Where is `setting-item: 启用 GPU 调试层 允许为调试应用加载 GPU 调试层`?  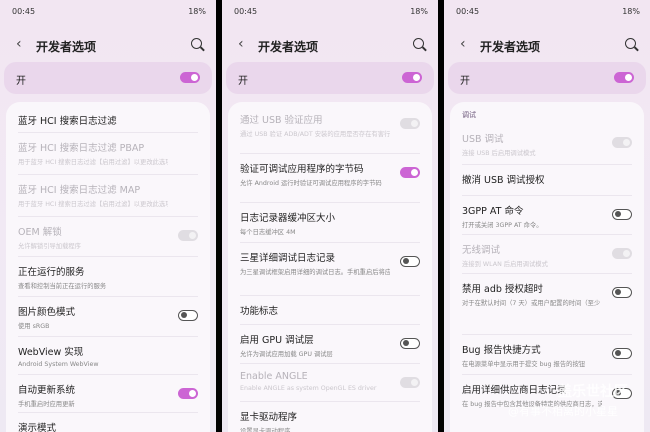
setting-item: 启用 GPU 调试层 允许为调试应用加载 GPU 调试层 is located at coordinates (332, 345).